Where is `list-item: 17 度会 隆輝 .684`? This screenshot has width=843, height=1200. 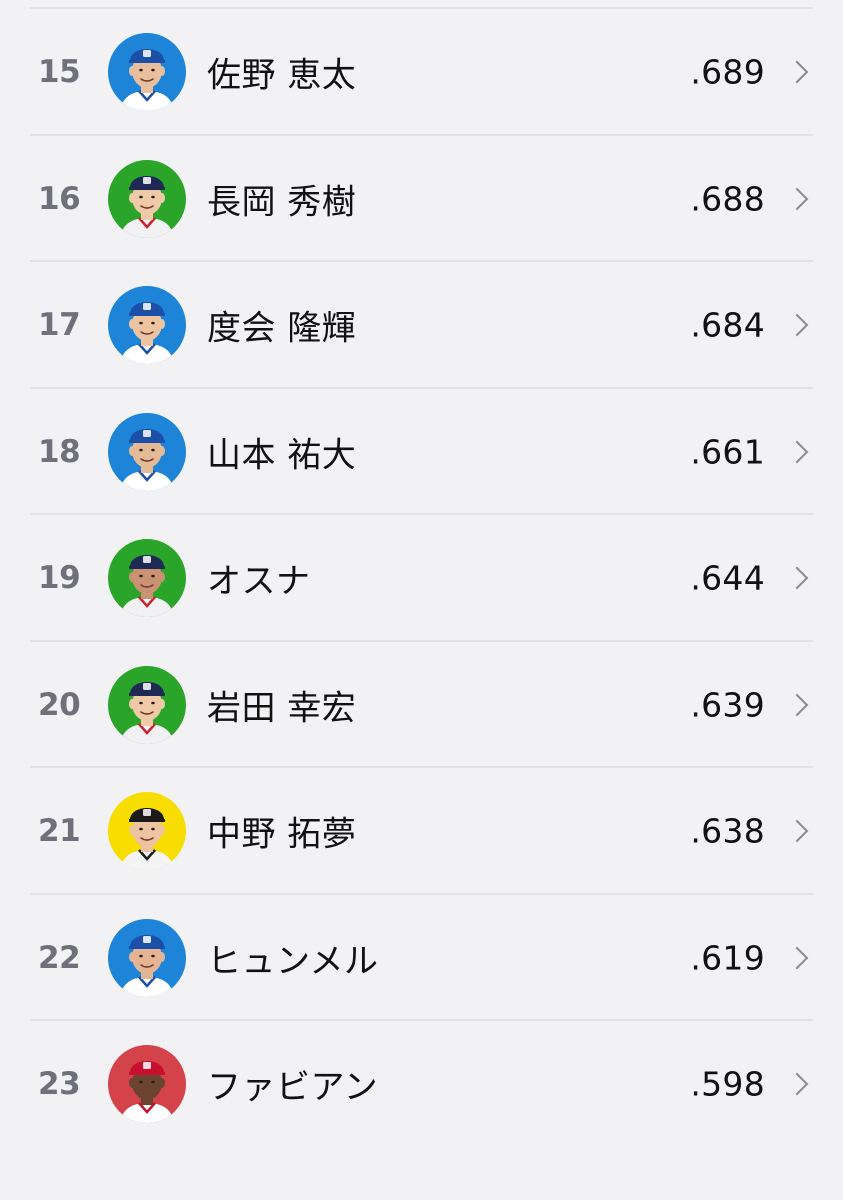
list-item: 17 度会 隆輝 .684 is located at coordinates (421, 325).